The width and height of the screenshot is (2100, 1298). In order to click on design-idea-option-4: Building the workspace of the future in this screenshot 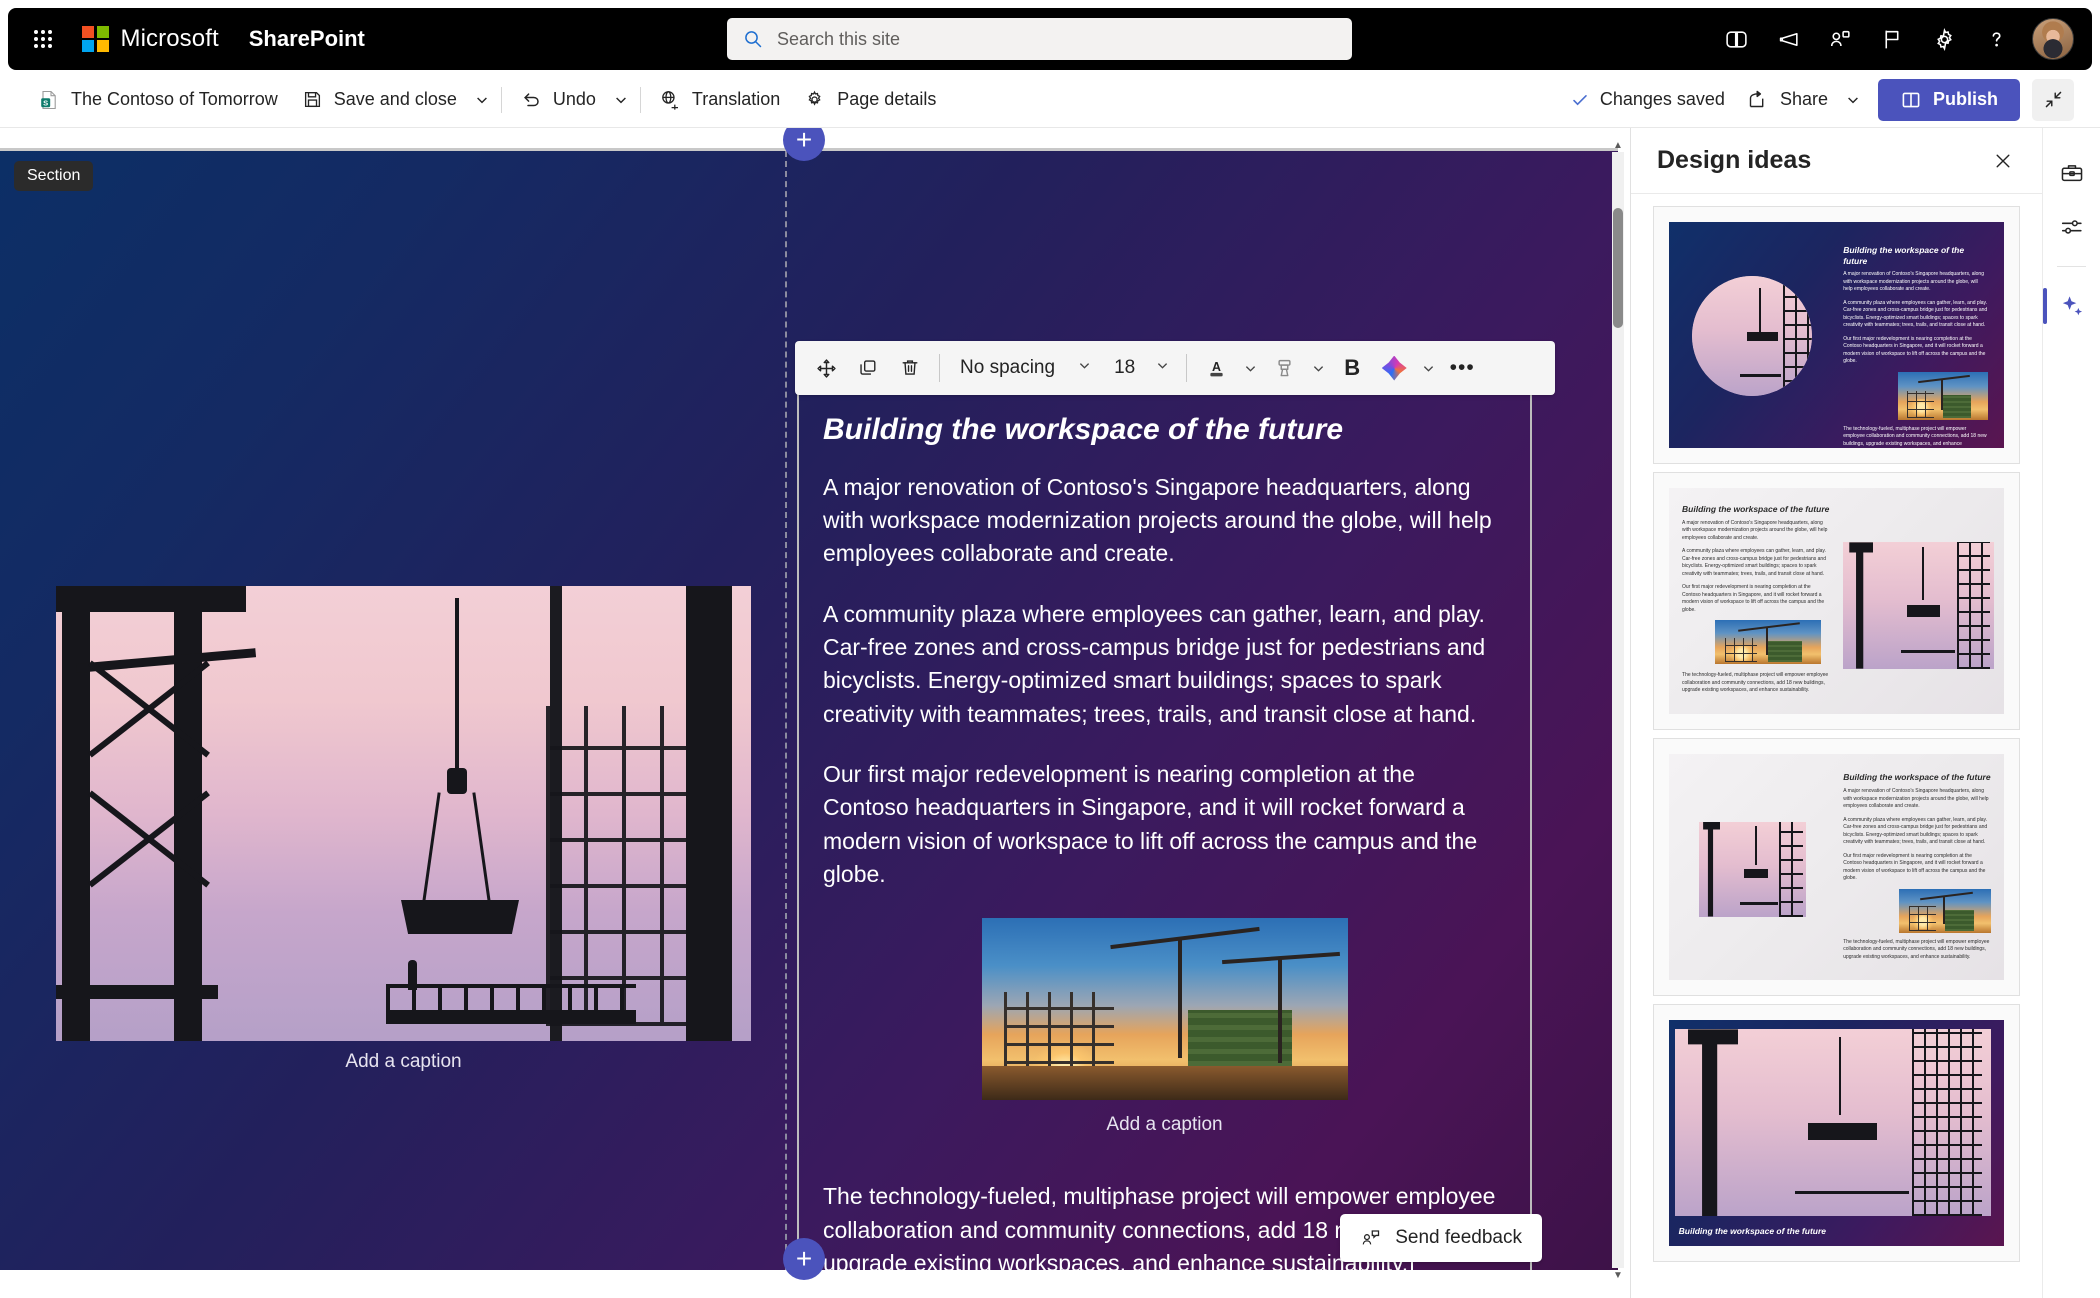, I will do `click(1836, 1133)`.